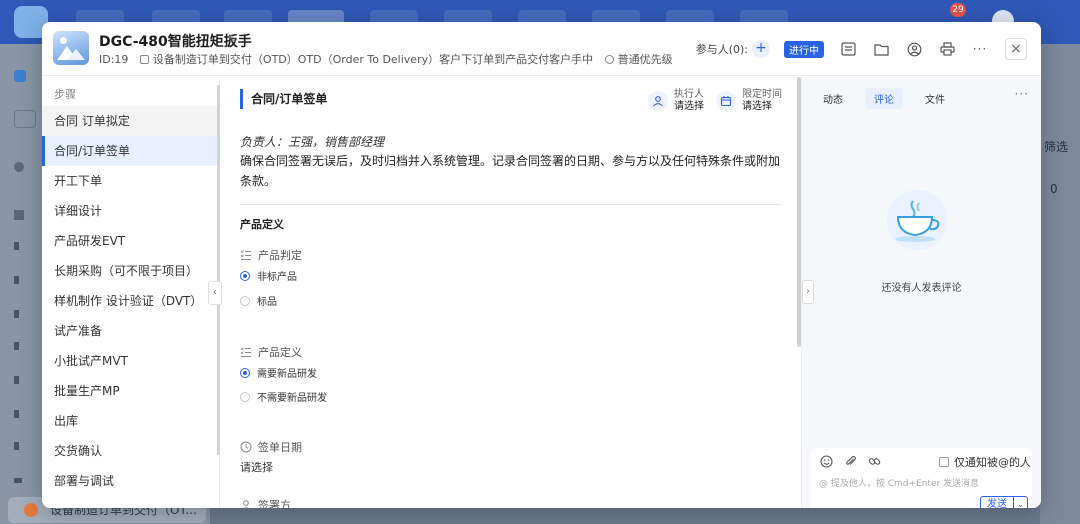 This screenshot has width=1080, height=524. What do you see at coordinates (312, 142) in the screenshot?
I see `owner-line: 负责人：王强，销售部经理` at bounding box center [312, 142].